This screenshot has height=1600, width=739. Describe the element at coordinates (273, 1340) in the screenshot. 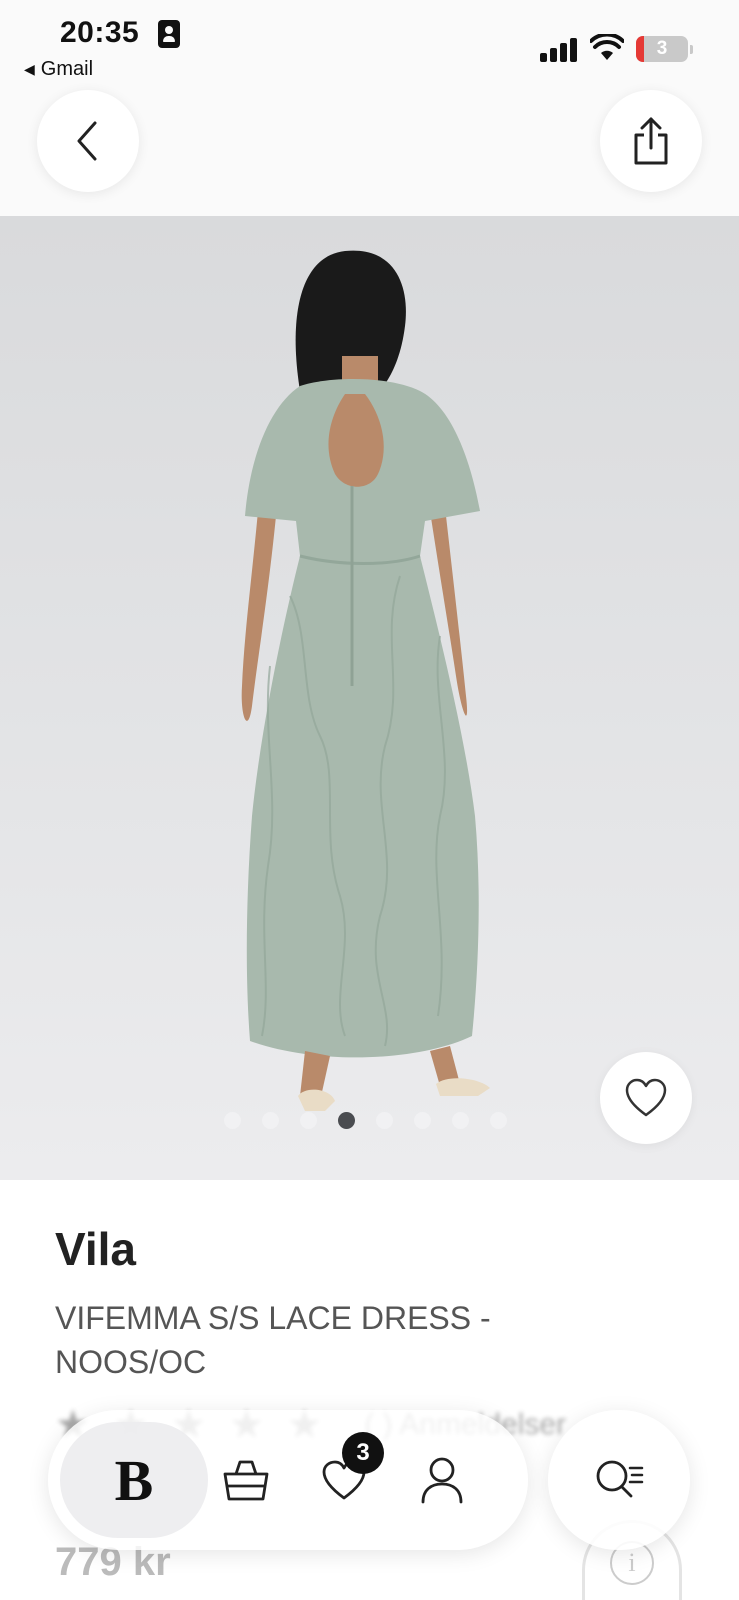

I see `product-name: VIFEMMA S/S LACE DRESS - NOOS/OC` at that location.